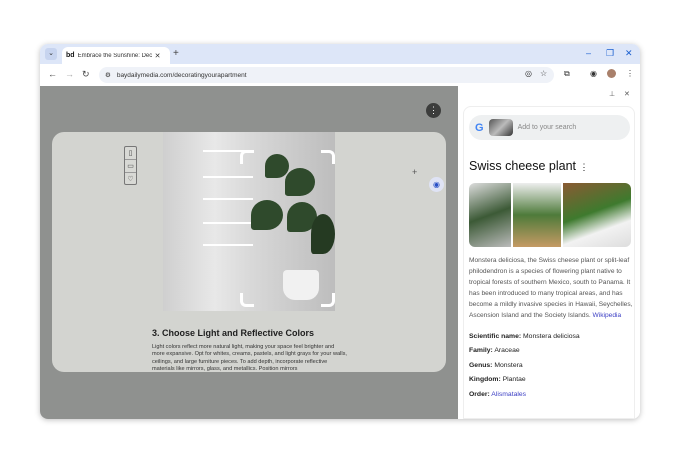 Image resolution: width=680 pixels, height=464 pixels. I want to click on site-logo: bd, so click(70, 55).